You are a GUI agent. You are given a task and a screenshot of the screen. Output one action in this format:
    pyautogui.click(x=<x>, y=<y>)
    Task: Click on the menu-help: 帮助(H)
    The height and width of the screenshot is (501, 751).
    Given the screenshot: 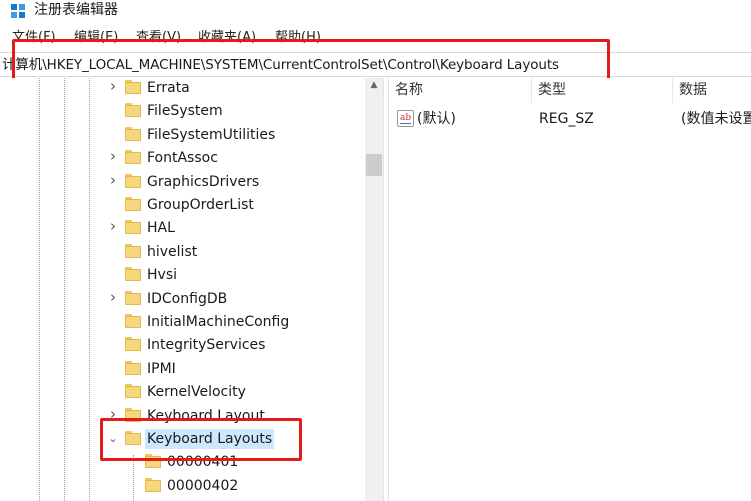 What is the action you would take?
    pyautogui.click(x=298, y=38)
    